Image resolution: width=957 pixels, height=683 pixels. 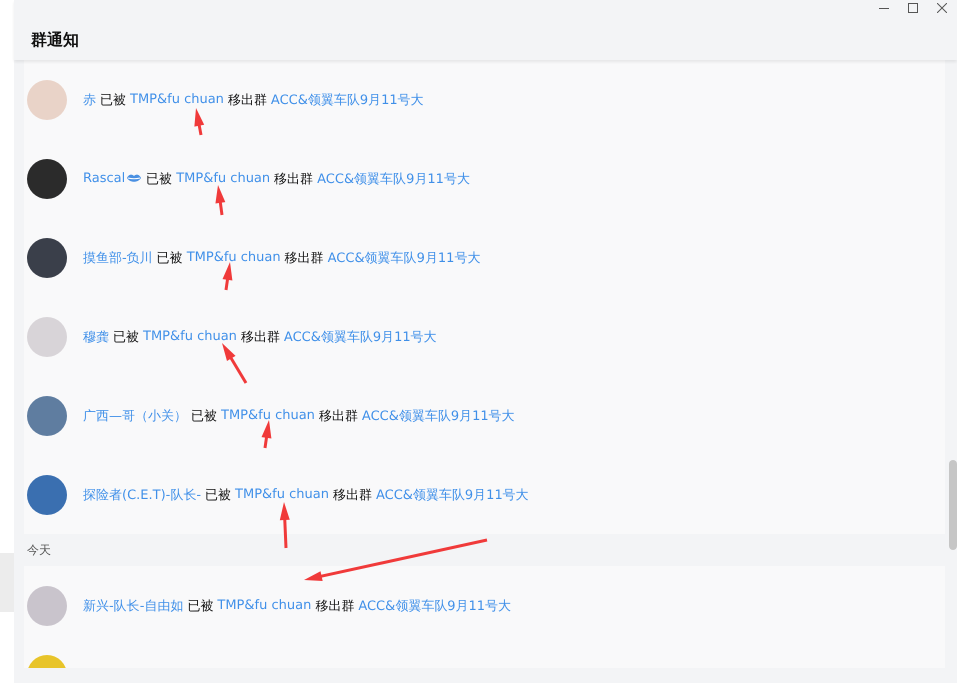 What do you see at coordinates (913, 8) in the screenshot?
I see `maximize-icon` at bounding box center [913, 8].